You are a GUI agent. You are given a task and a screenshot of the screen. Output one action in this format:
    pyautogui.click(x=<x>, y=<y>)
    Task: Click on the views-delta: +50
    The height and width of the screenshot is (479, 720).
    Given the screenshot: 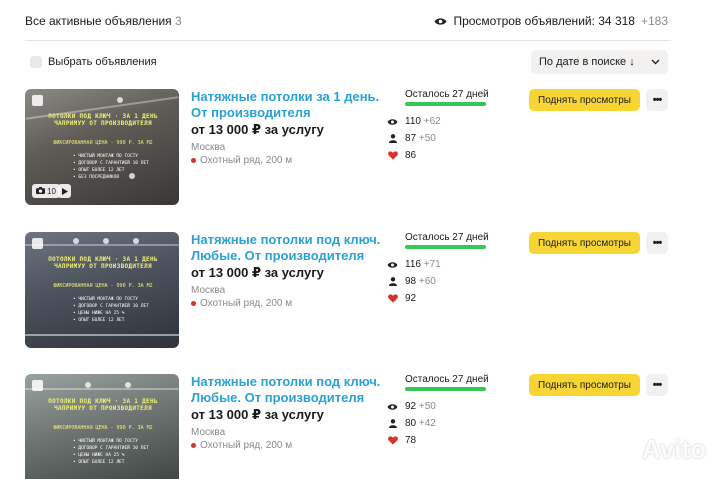 What is the action you would take?
    pyautogui.click(x=427, y=406)
    